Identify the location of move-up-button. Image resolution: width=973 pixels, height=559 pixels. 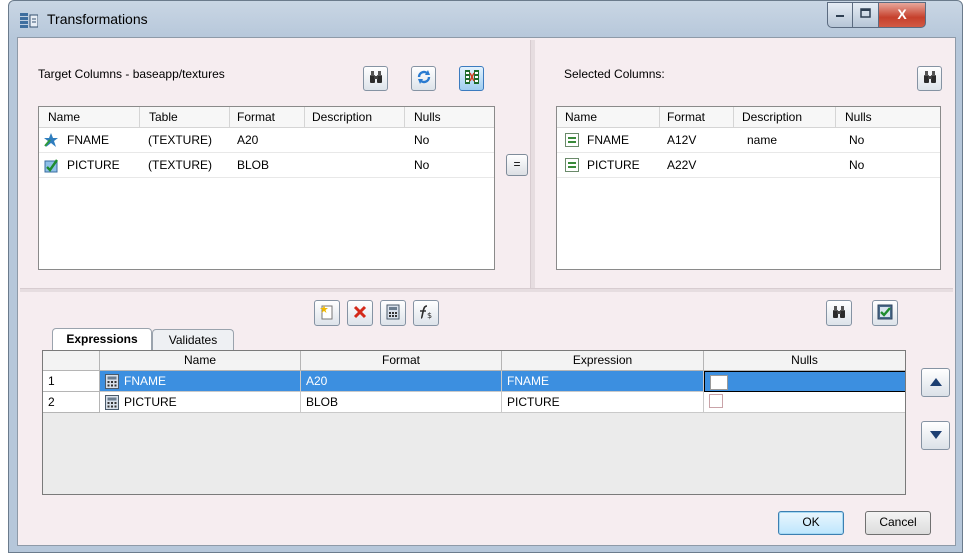
(935, 382).